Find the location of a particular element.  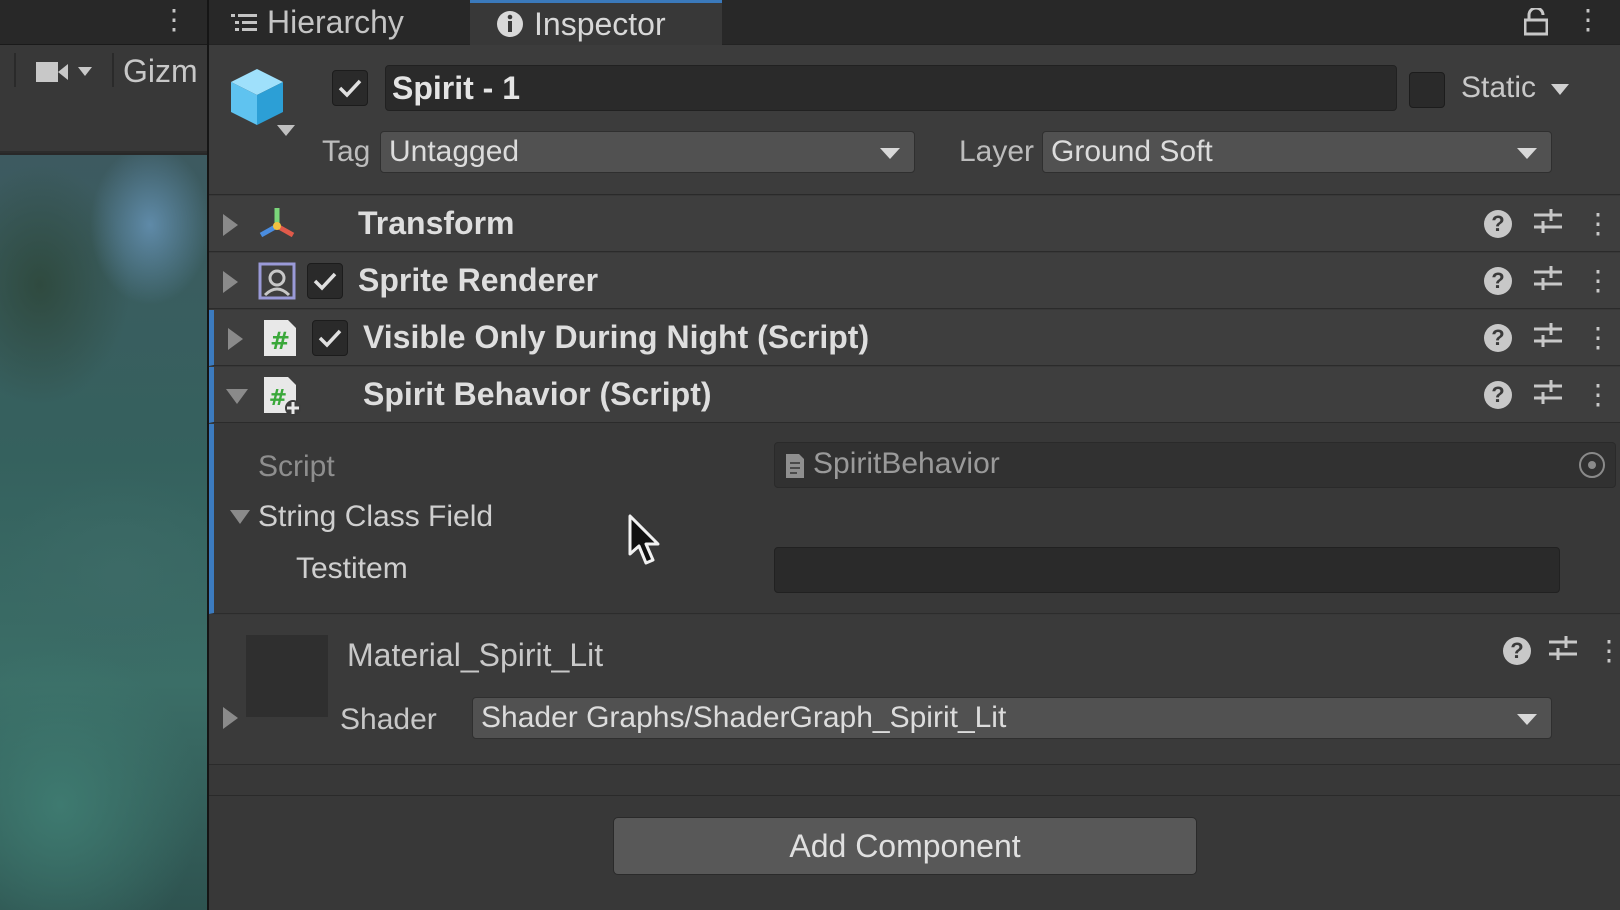

script-icon: # is located at coordinates (280, 340).